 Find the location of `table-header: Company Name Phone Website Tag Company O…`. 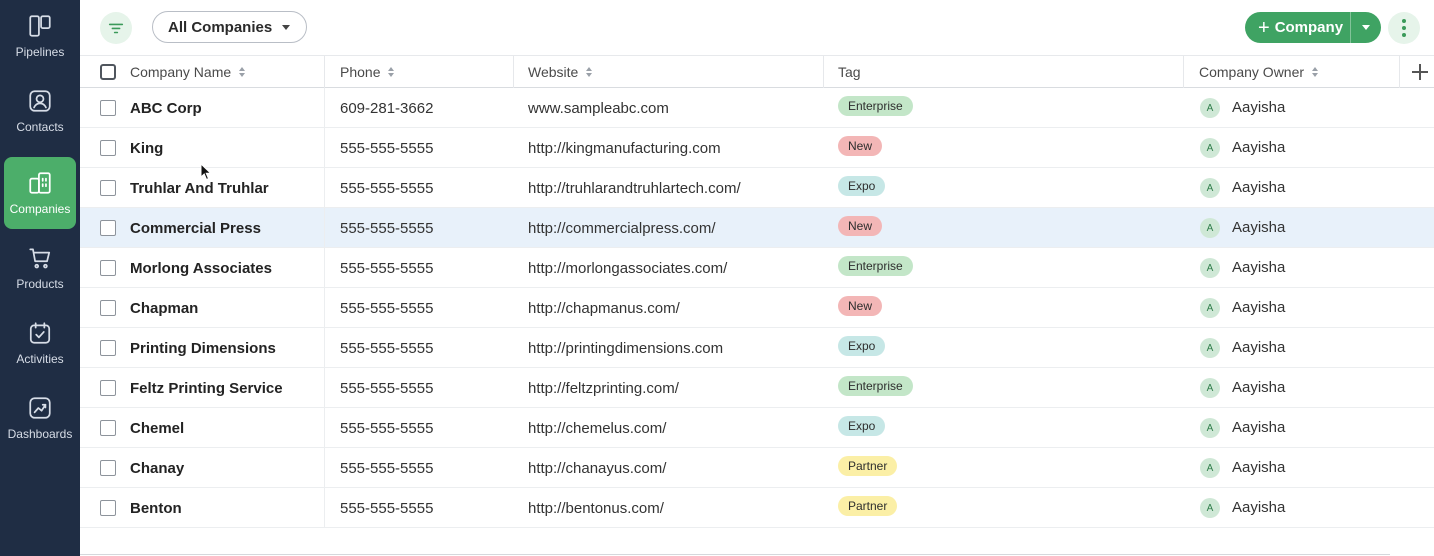

table-header: Company Name Phone Website Tag Company O… is located at coordinates (757, 72).